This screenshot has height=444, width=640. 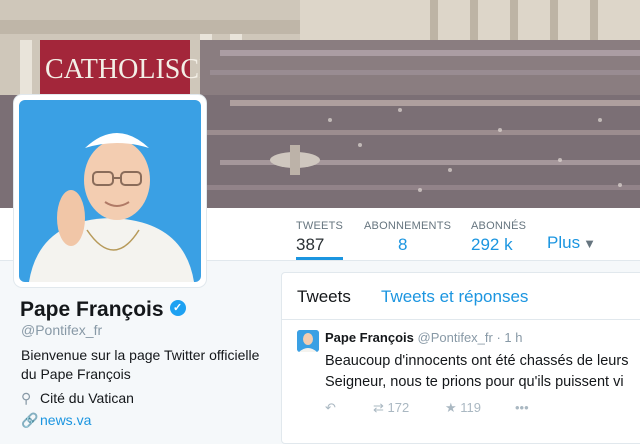 What do you see at coordinates (522, 407) in the screenshot?
I see `more-options-icon: •••` at bounding box center [522, 407].